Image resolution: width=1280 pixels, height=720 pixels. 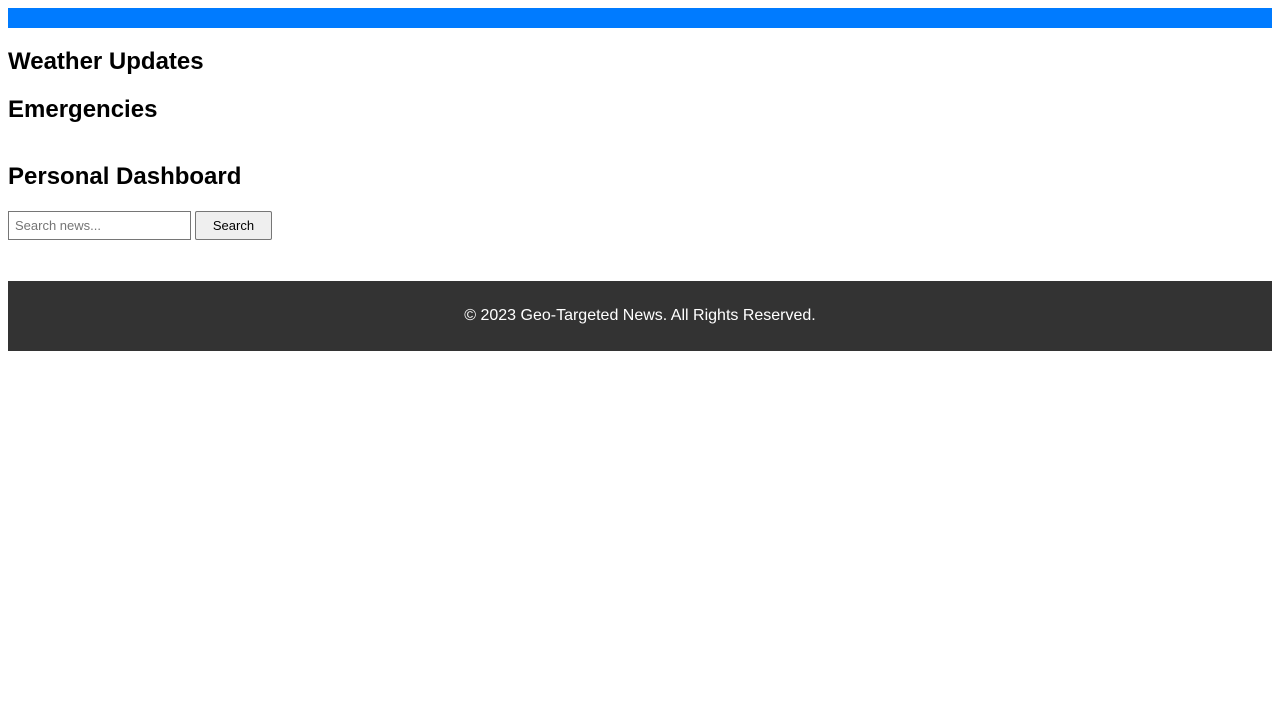 I want to click on search-input, so click(x=99, y=225).